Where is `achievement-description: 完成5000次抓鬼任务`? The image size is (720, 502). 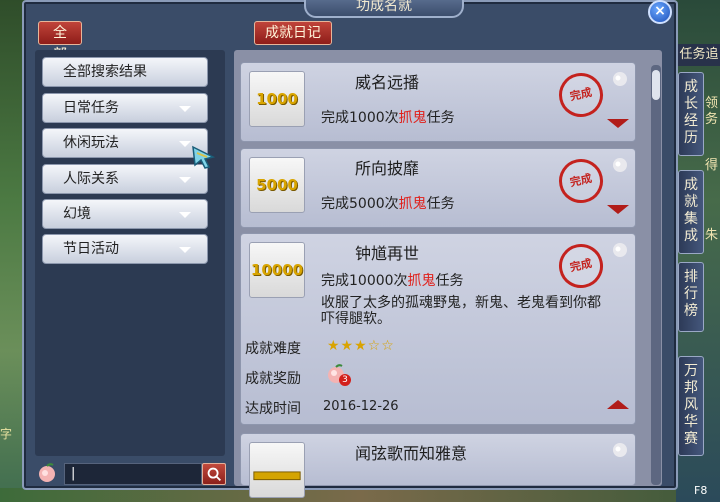 achievement-description: 完成5000次抓鬼任务 is located at coordinates (388, 204).